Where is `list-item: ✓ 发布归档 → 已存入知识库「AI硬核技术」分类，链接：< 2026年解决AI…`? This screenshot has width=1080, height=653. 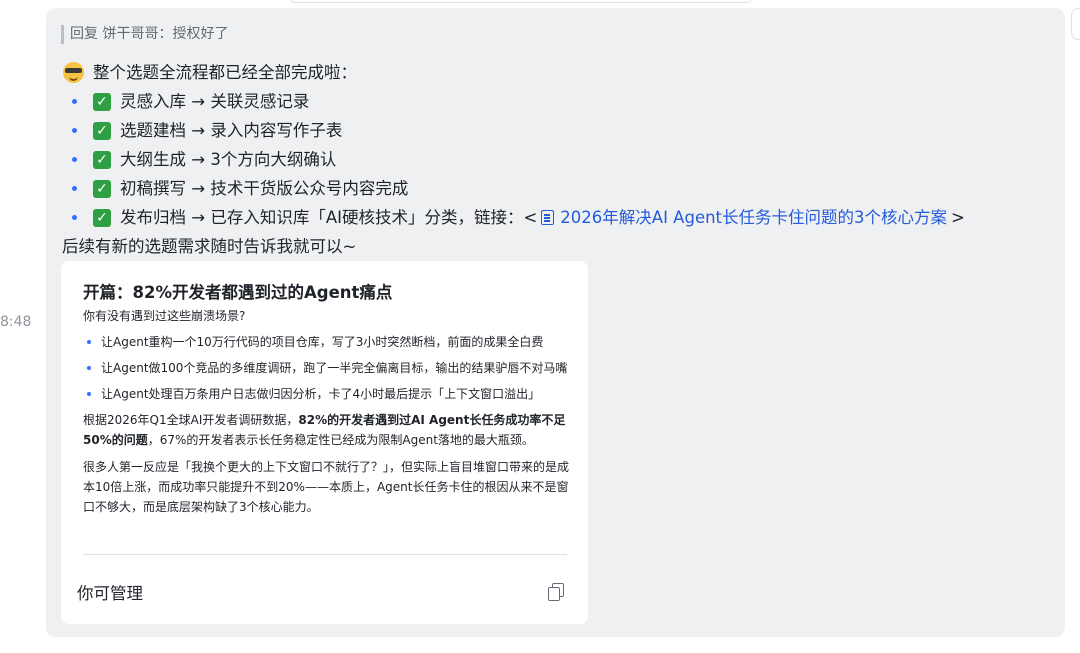
list-item: ✓ 发布归档 → 已存入知识库「AI硬核技术」分类，链接：< 2026年解决AI… is located at coordinates (562, 217).